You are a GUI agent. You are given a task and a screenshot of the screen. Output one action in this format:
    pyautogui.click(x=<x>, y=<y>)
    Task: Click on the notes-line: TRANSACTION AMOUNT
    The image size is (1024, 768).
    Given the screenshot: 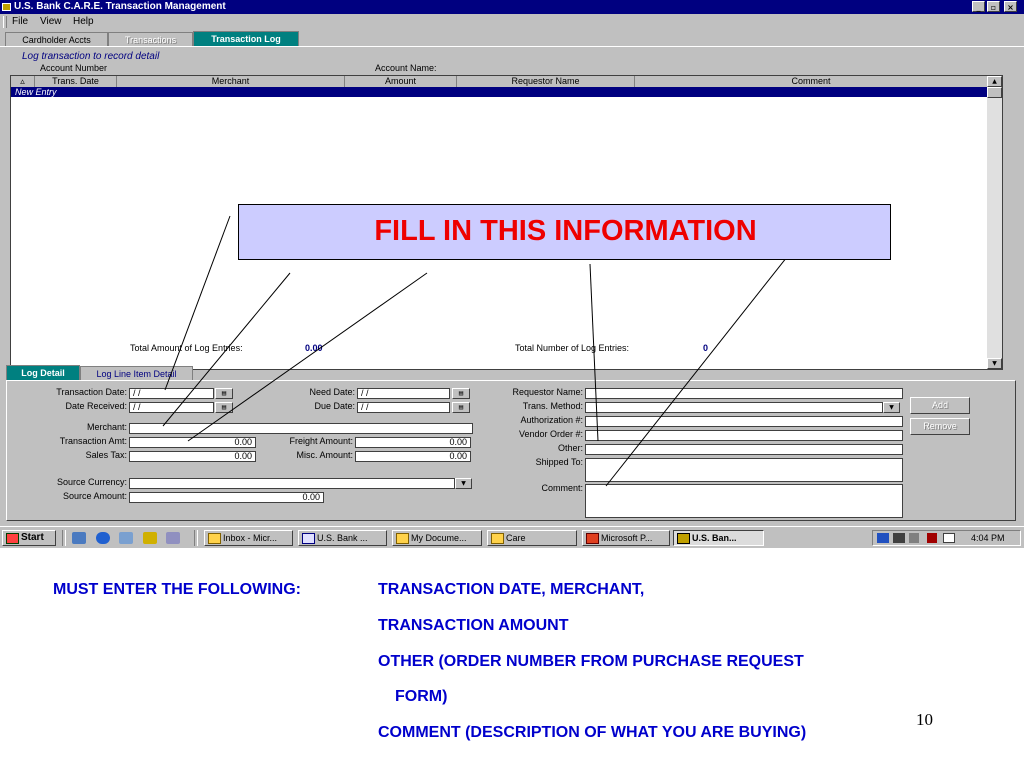 What is the action you would take?
    pyautogui.click(x=473, y=625)
    